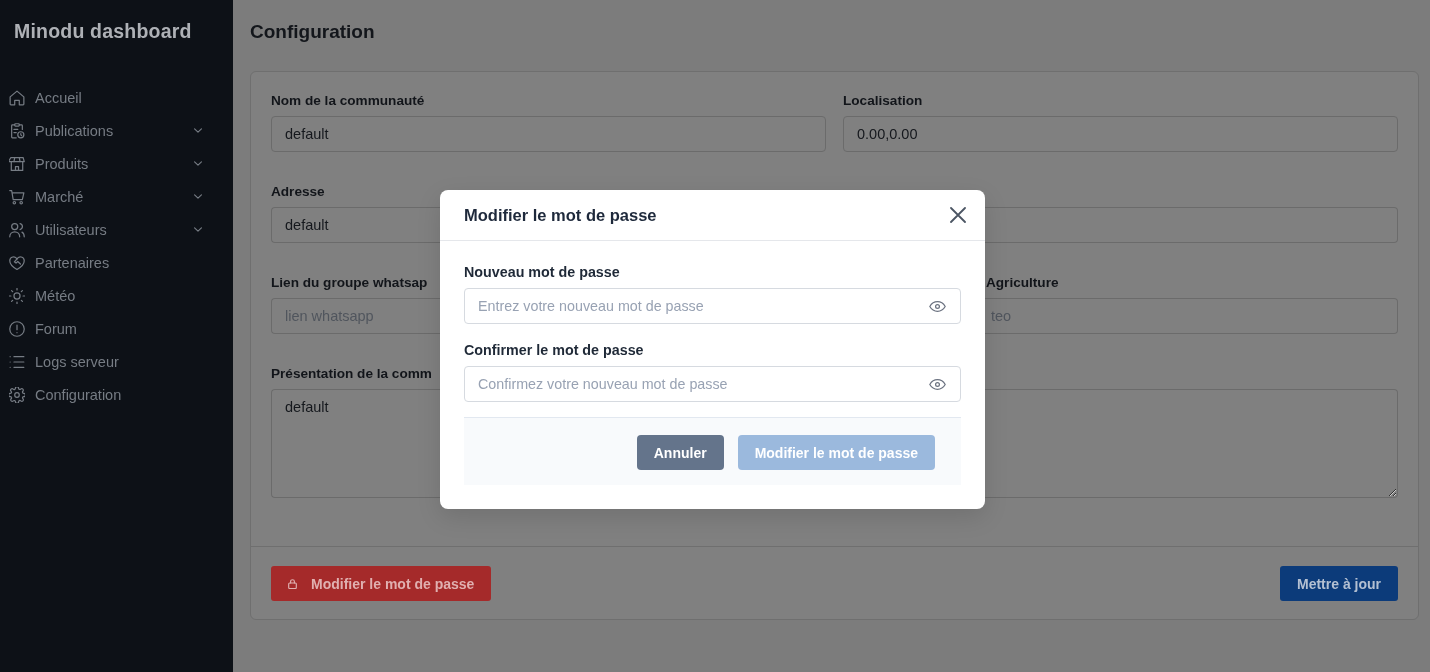 This screenshot has height=672, width=1430. What do you see at coordinates (104, 97) in the screenshot?
I see `sidebar-item: Accueil` at bounding box center [104, 97].